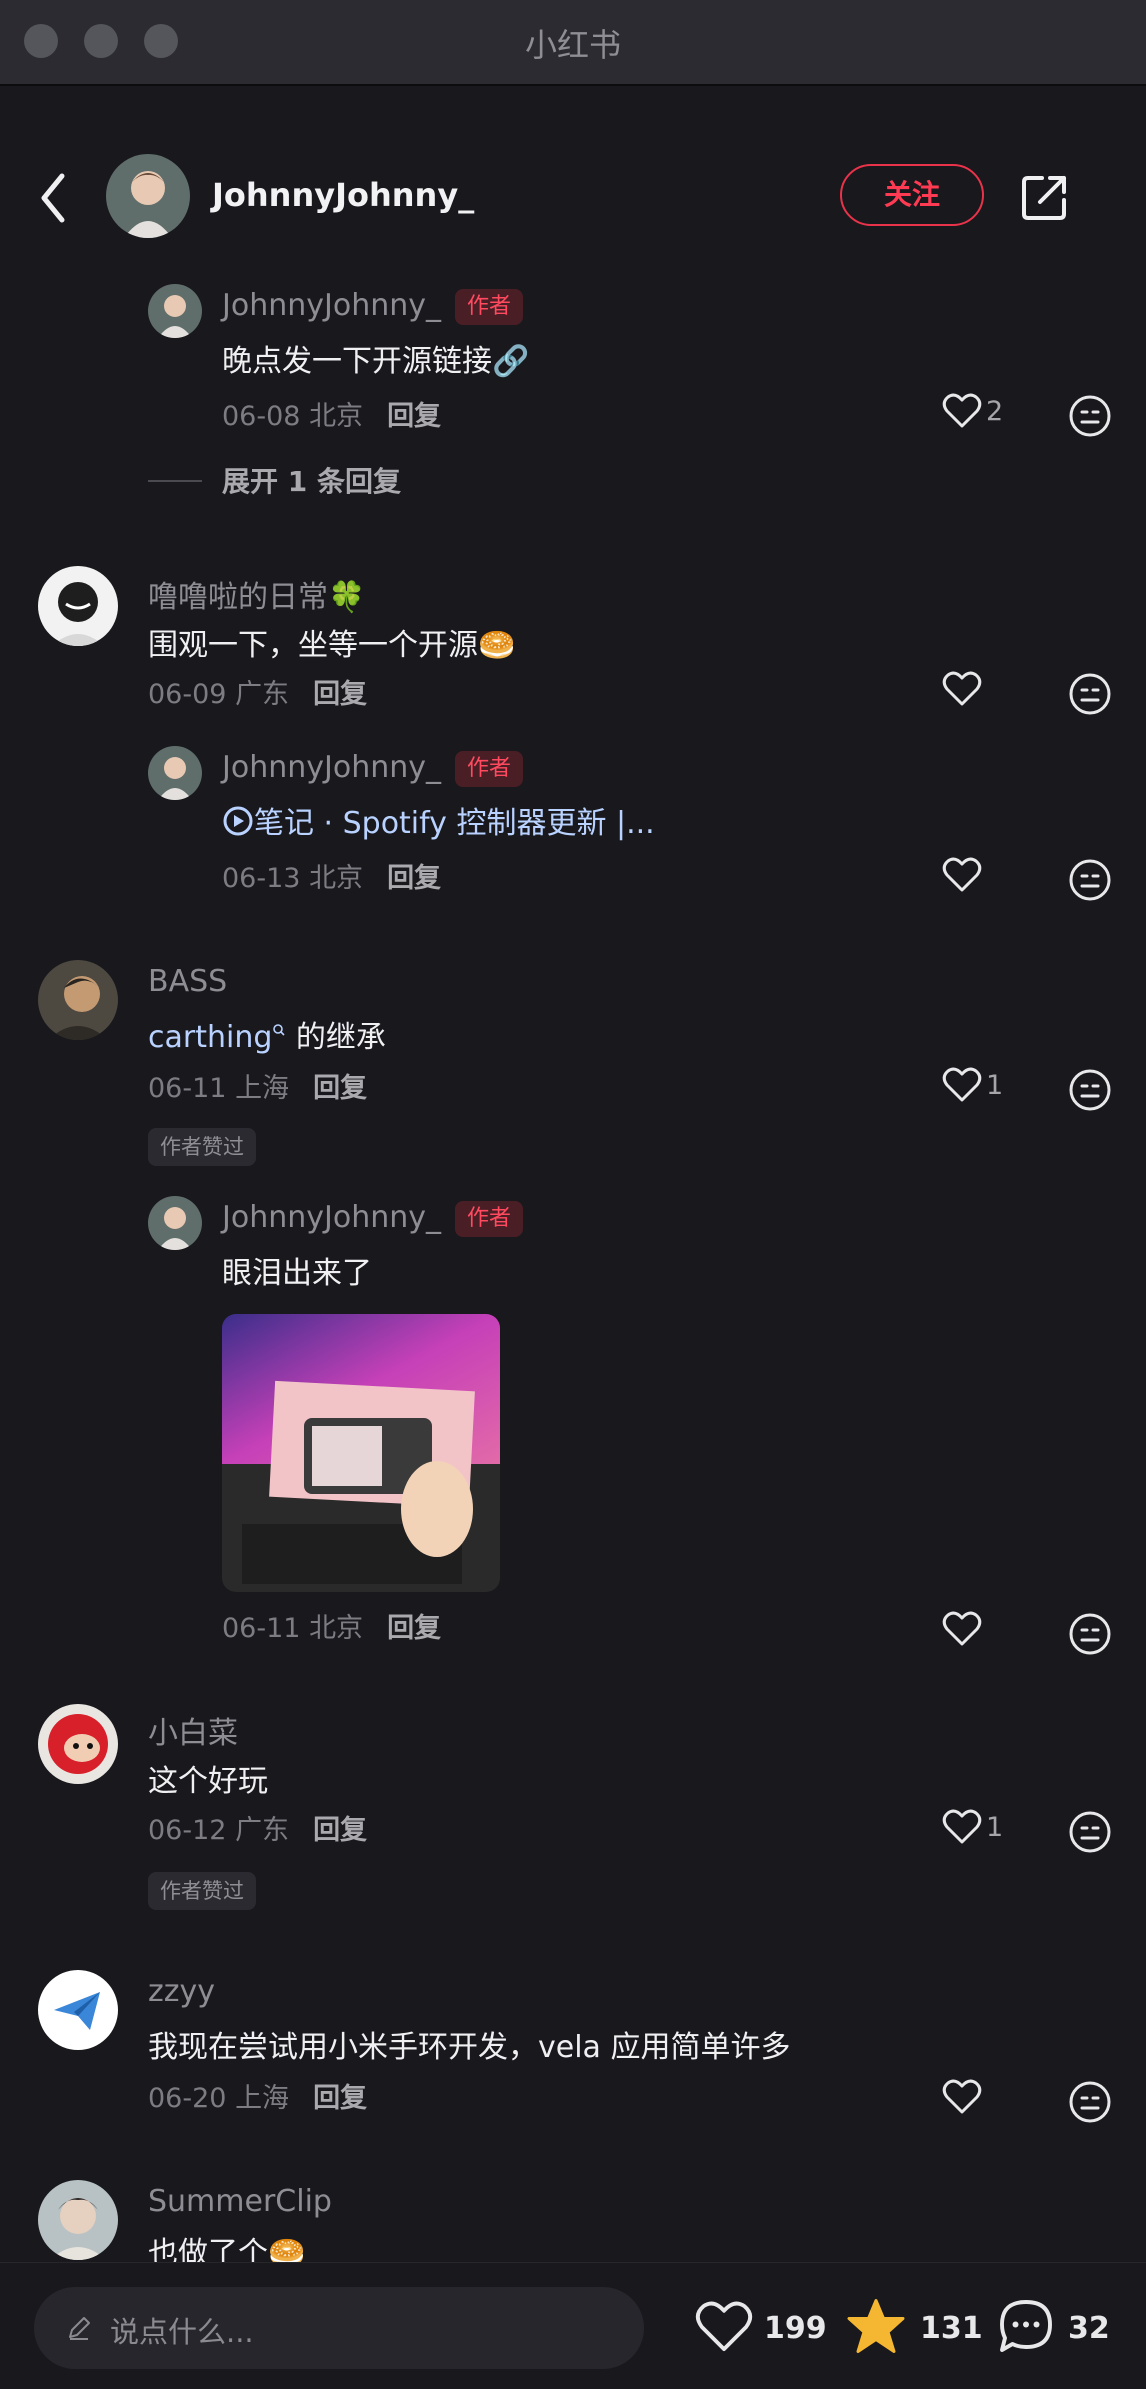  What do you see at coordinates (914, 2329) in the screenshot?
I see `collect-button: 131` at bounding box center [914, 2329].